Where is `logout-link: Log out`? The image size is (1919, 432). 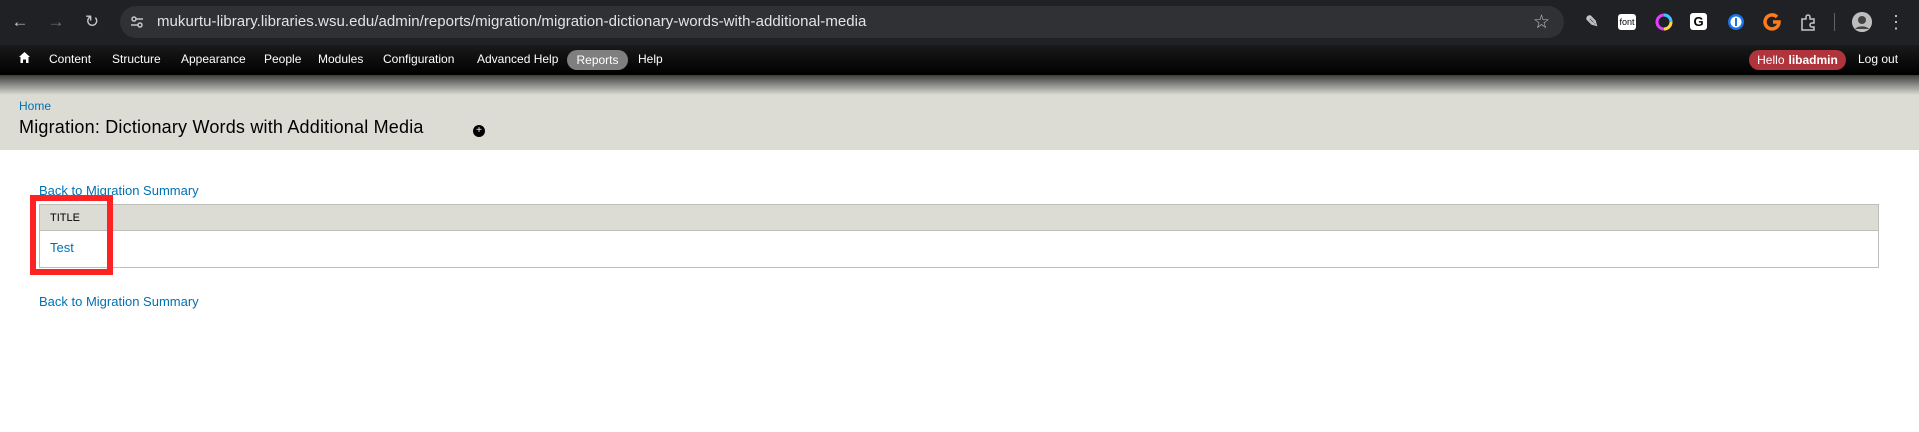 logout-link: Log out is located at coordinates (1878, 59).